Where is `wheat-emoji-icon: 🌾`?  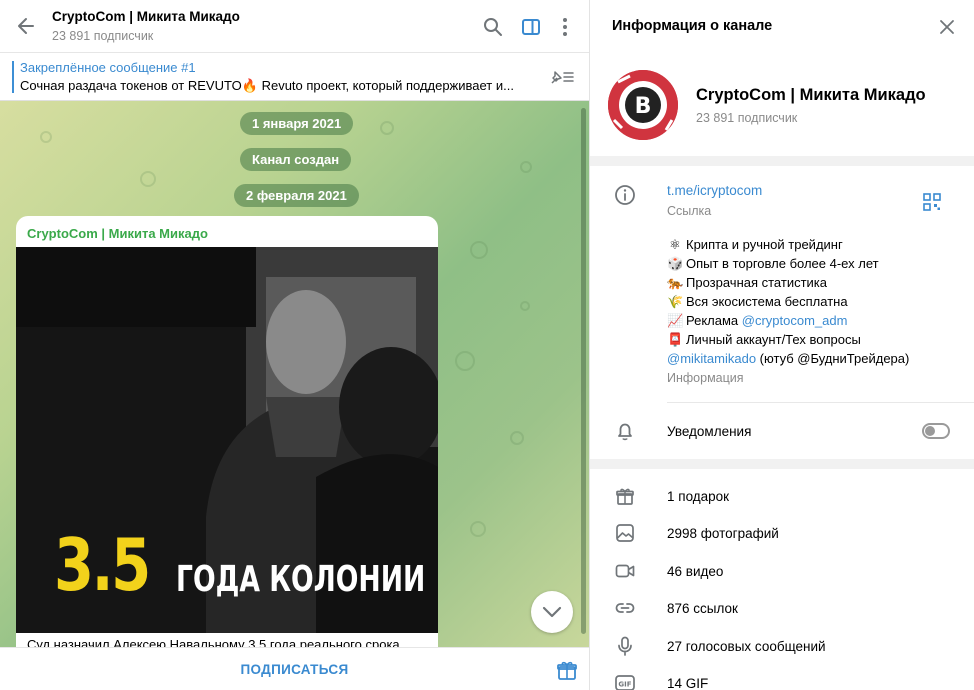
wheat-emoji-icon: 🌾 is located at coordinates (675, 301).